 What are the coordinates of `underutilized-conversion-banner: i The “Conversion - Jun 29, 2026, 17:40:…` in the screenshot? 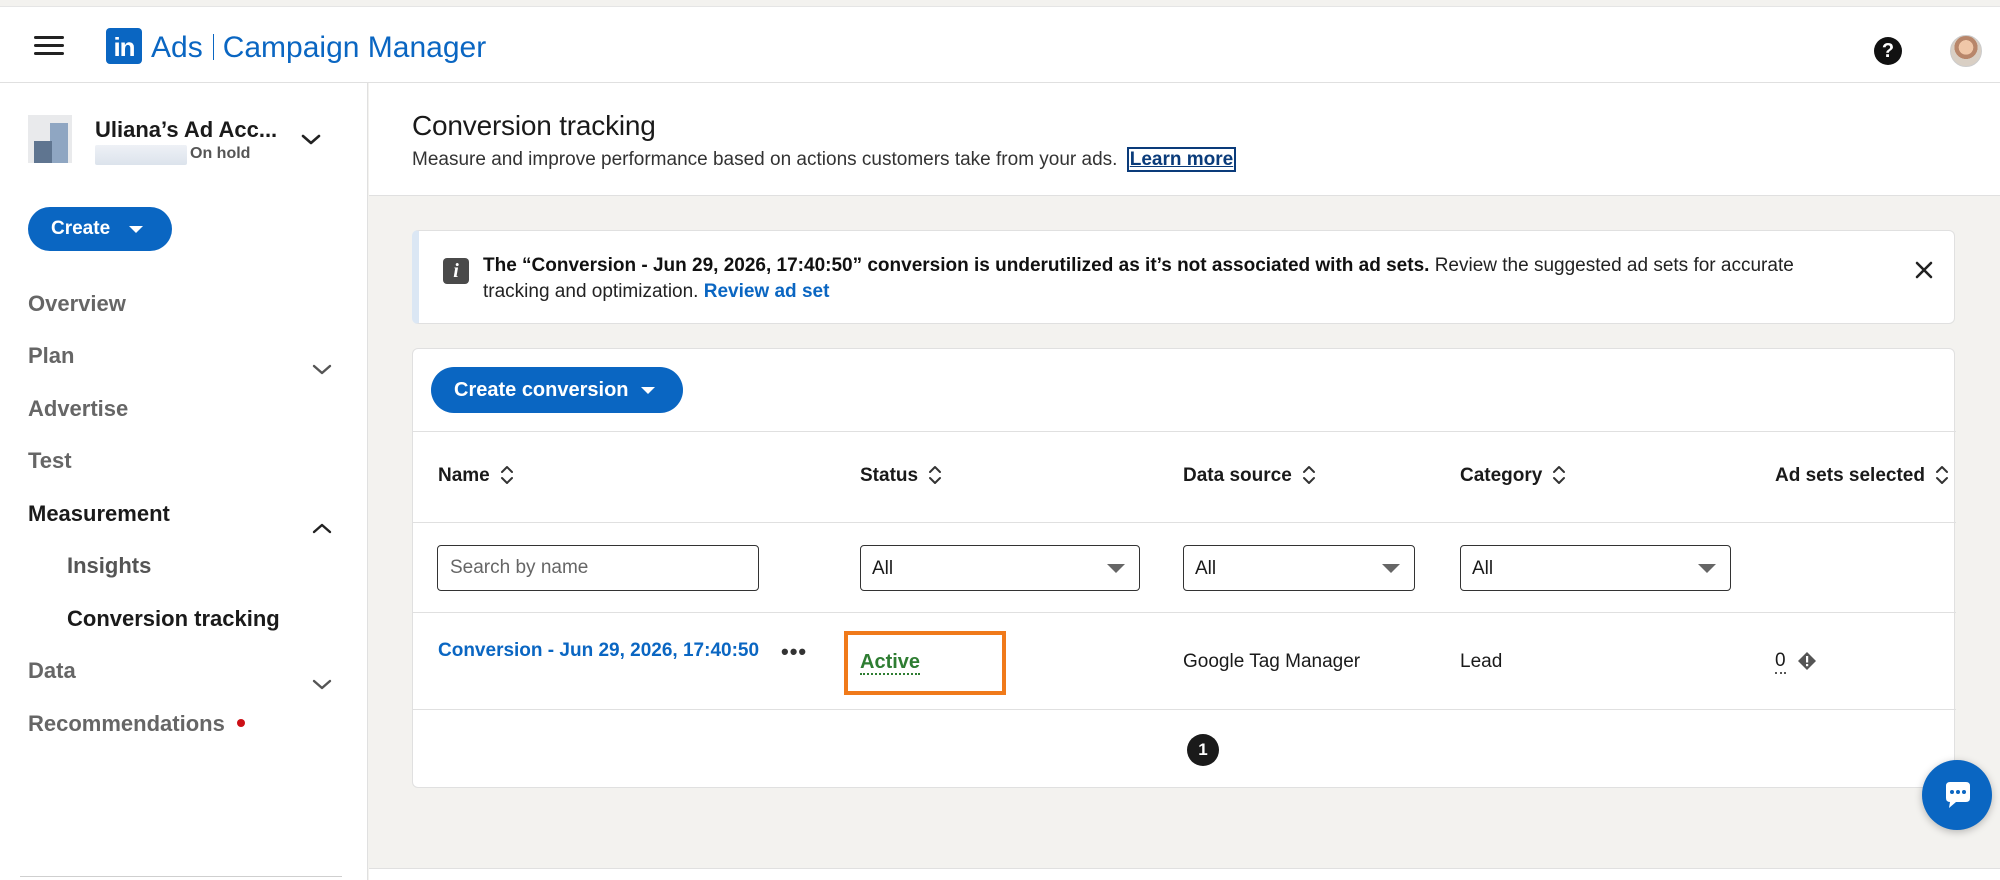 It's located at (1183, 277).